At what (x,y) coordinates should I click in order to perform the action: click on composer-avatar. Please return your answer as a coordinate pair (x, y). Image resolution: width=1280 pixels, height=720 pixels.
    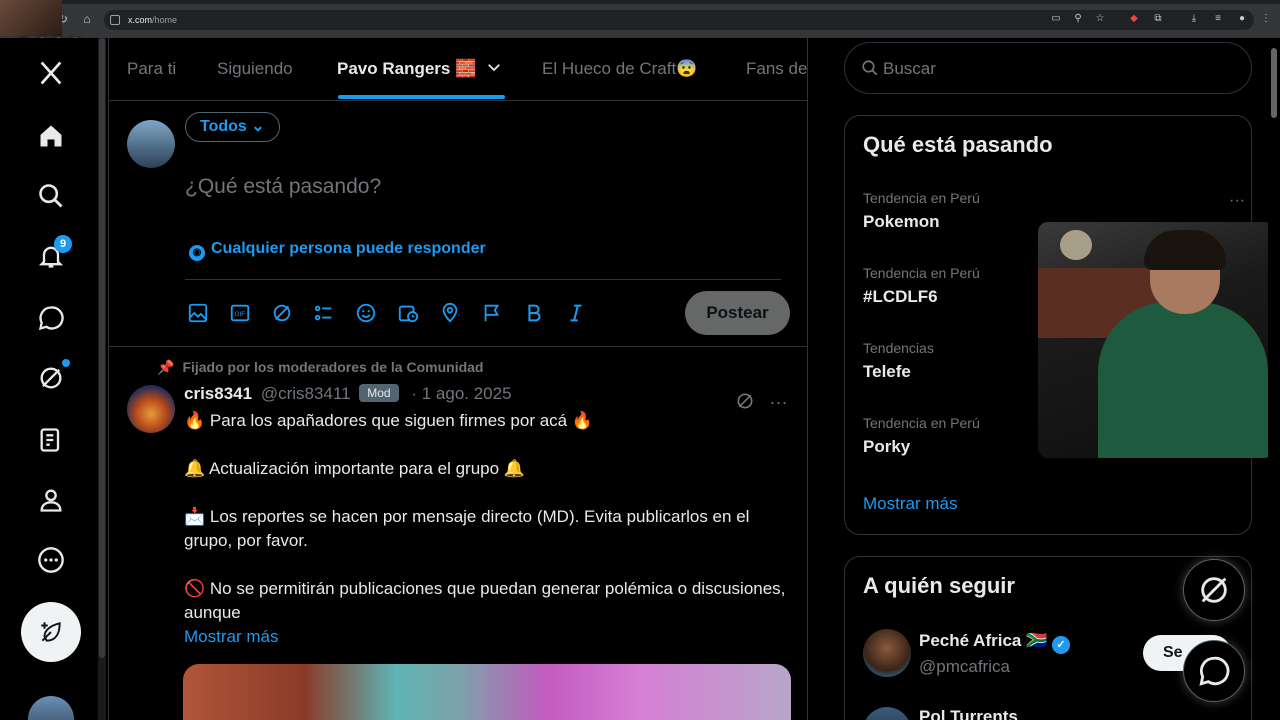
    Looking at the image, I should click on (151, 144).